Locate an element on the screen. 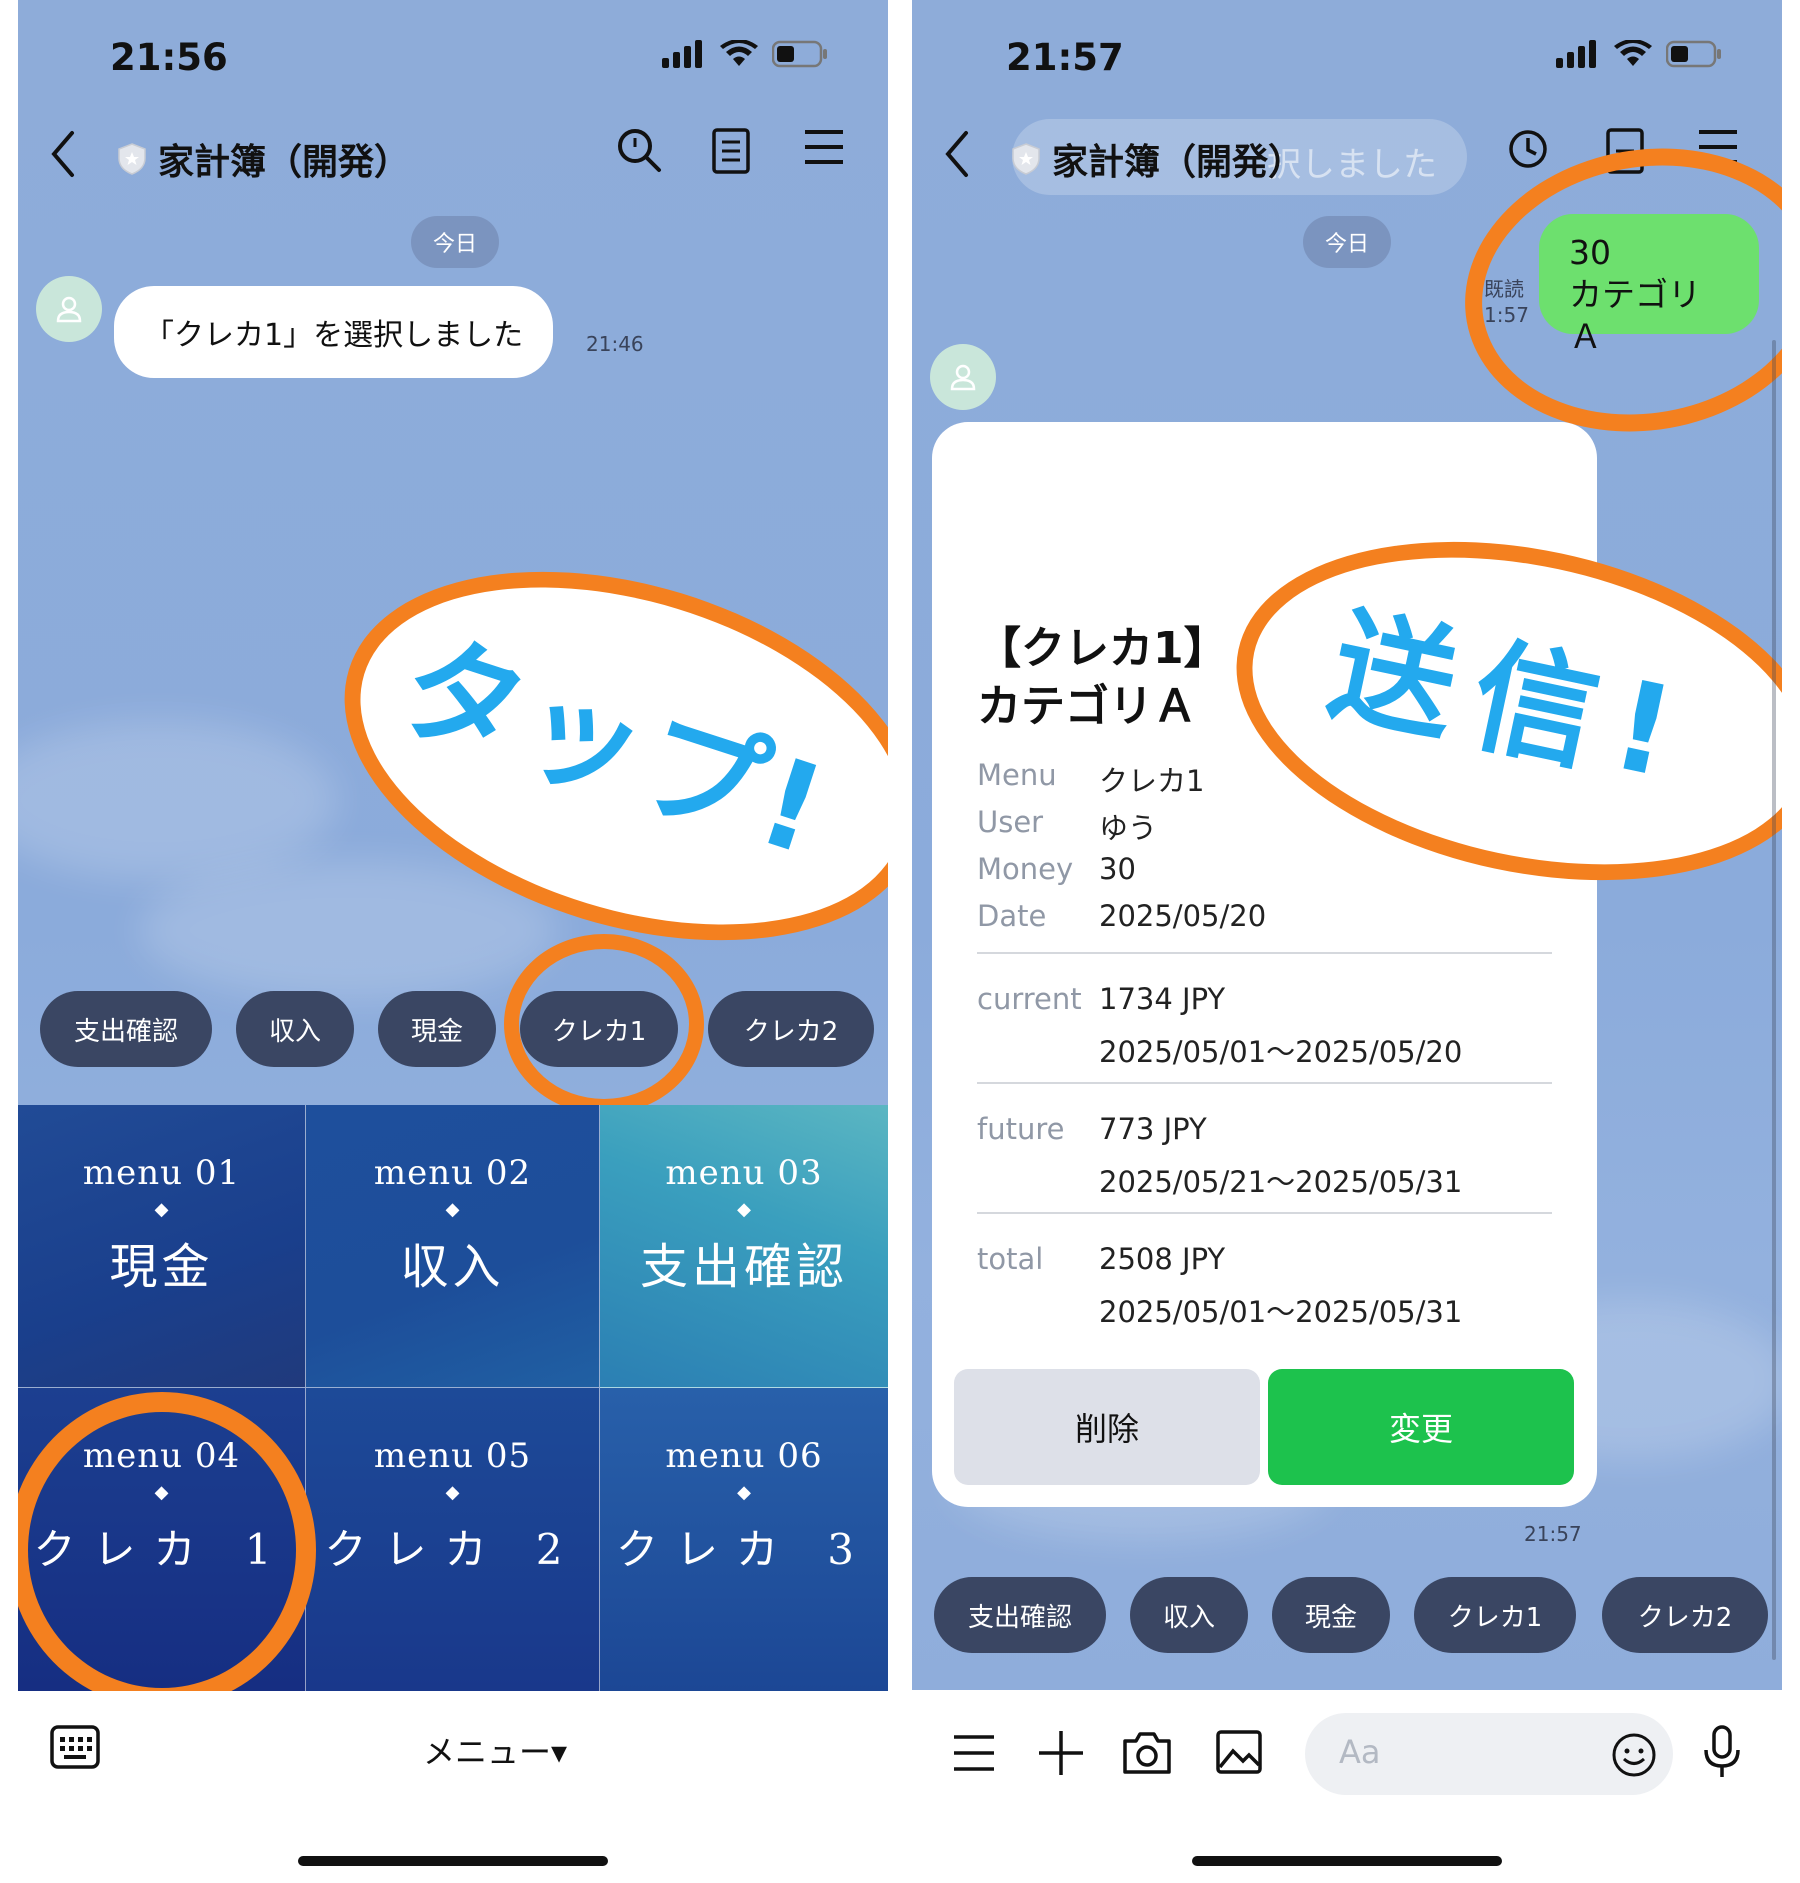 The height and width of the screenshot is (1883, 1800). row-range: 2025/05/21～2025/05/31 is located at coordinates (1281, 1182).